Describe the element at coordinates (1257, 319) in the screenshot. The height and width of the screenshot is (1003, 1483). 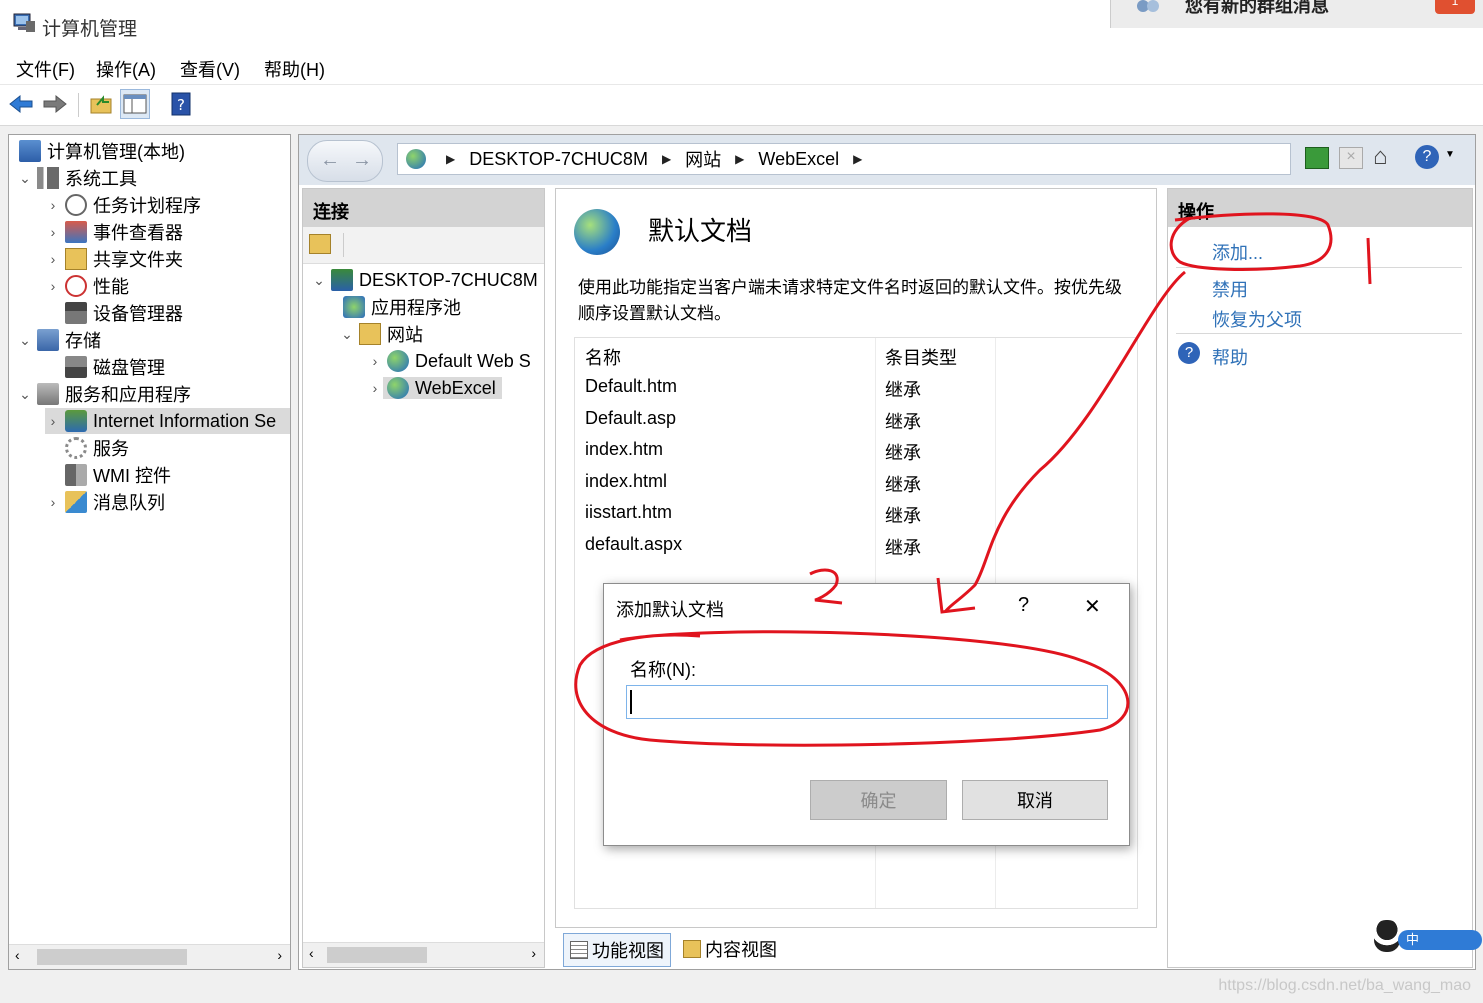
I see `revert-to-parent-link: 恢复为父项` at that location.